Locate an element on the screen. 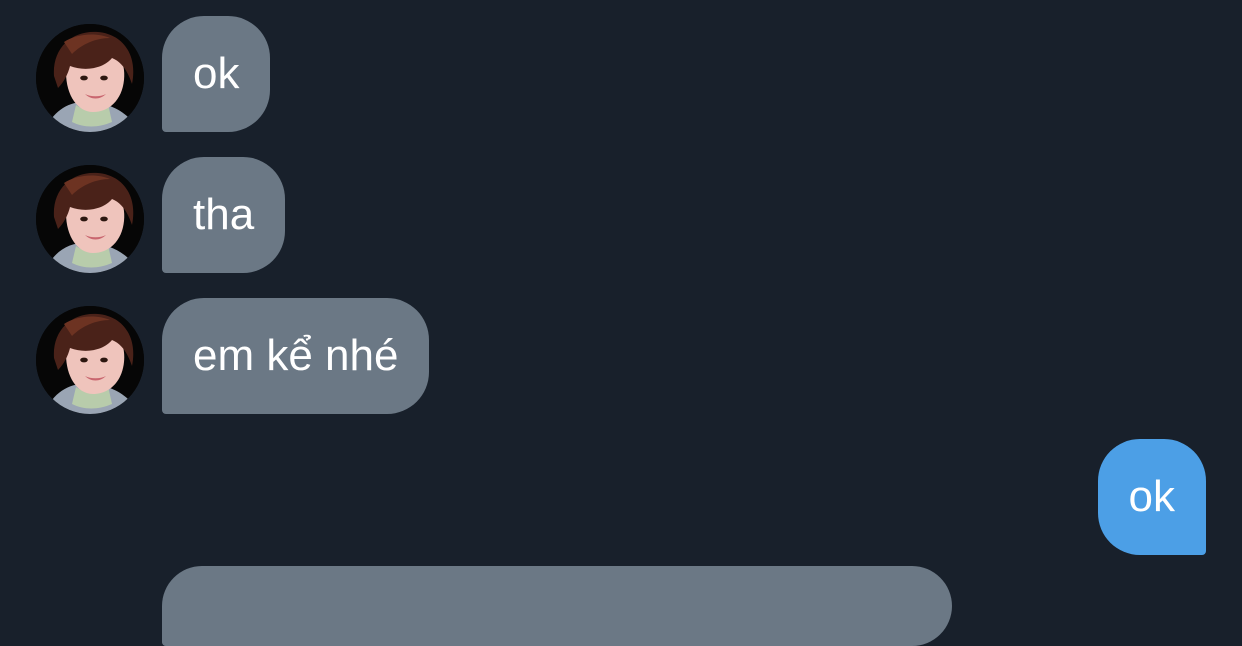 This screenshot has width=1242, height=646. outgoing-message-bubble: ok is located at coordinates (1151, 497).